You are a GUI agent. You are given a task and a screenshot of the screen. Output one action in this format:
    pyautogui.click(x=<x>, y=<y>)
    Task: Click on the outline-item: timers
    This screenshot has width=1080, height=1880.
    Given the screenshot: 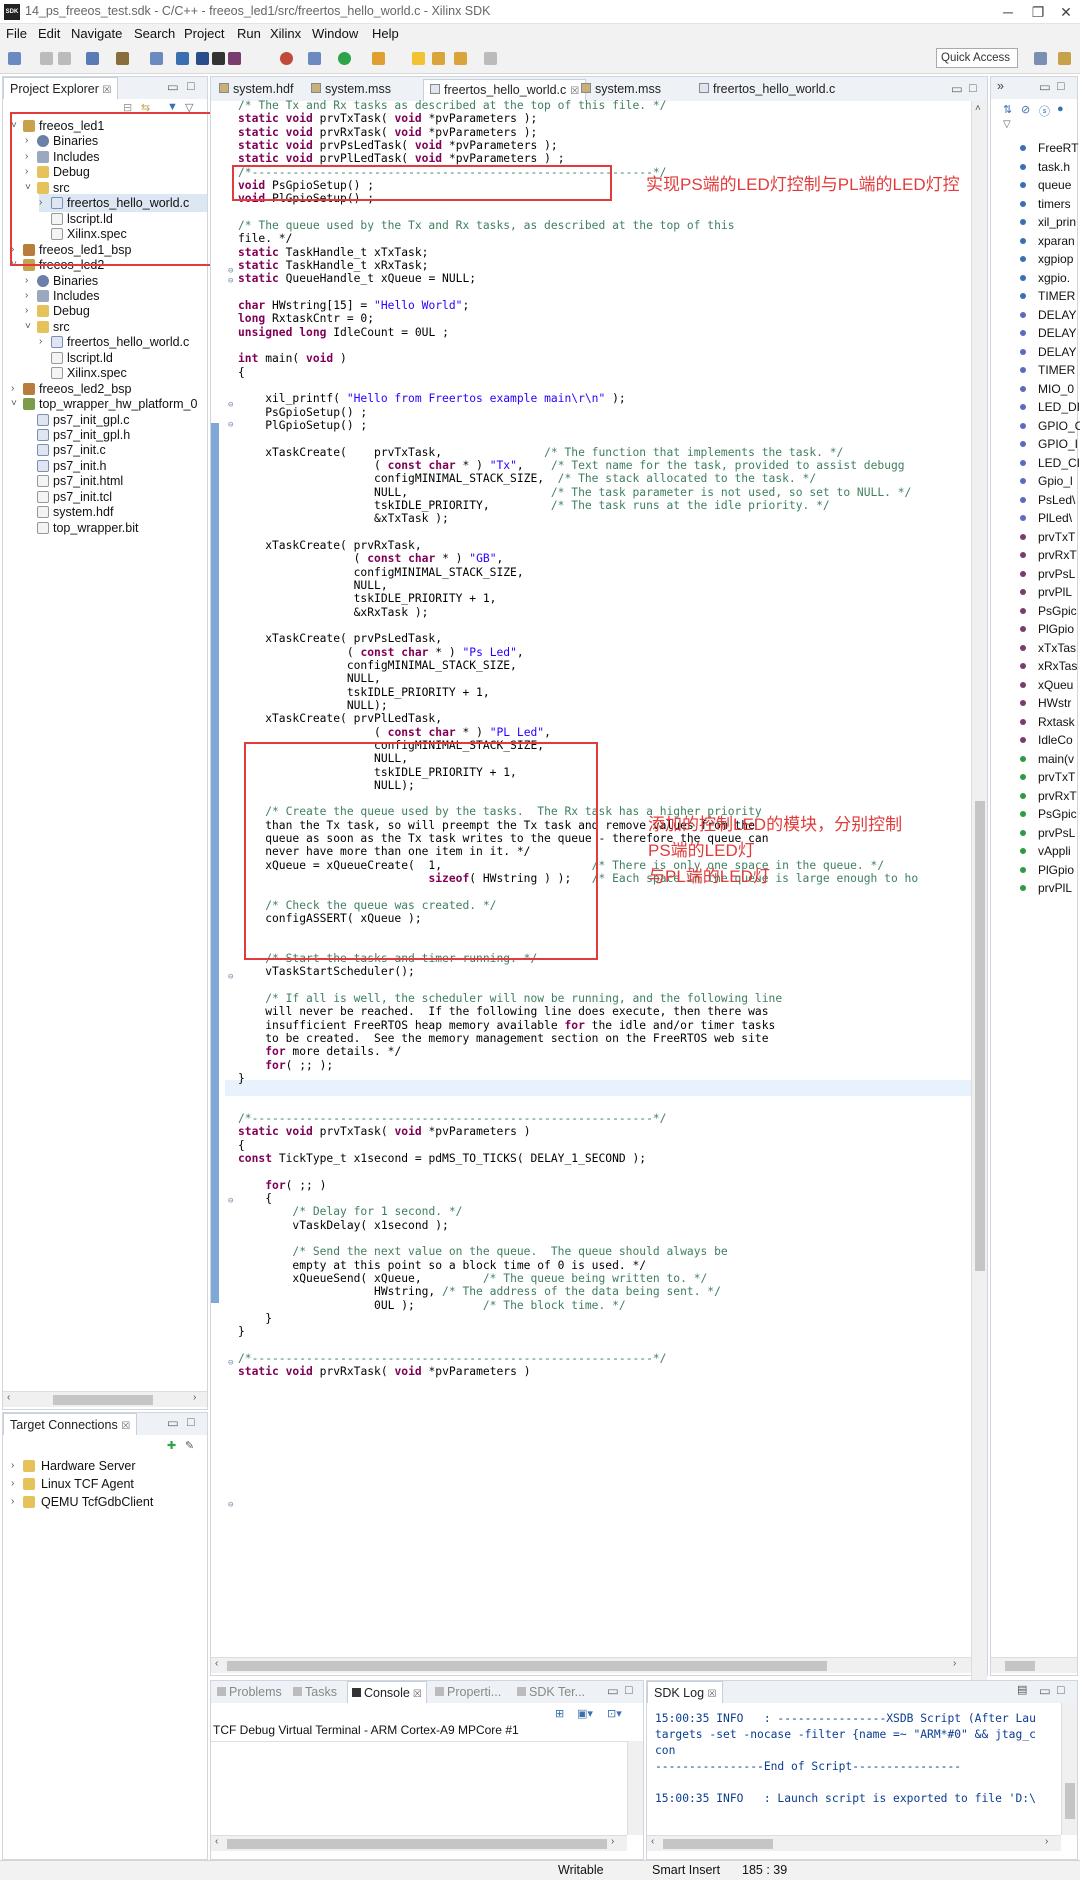 What is the action you would take?
    pyautogui.click(x=1054, y=204)
    